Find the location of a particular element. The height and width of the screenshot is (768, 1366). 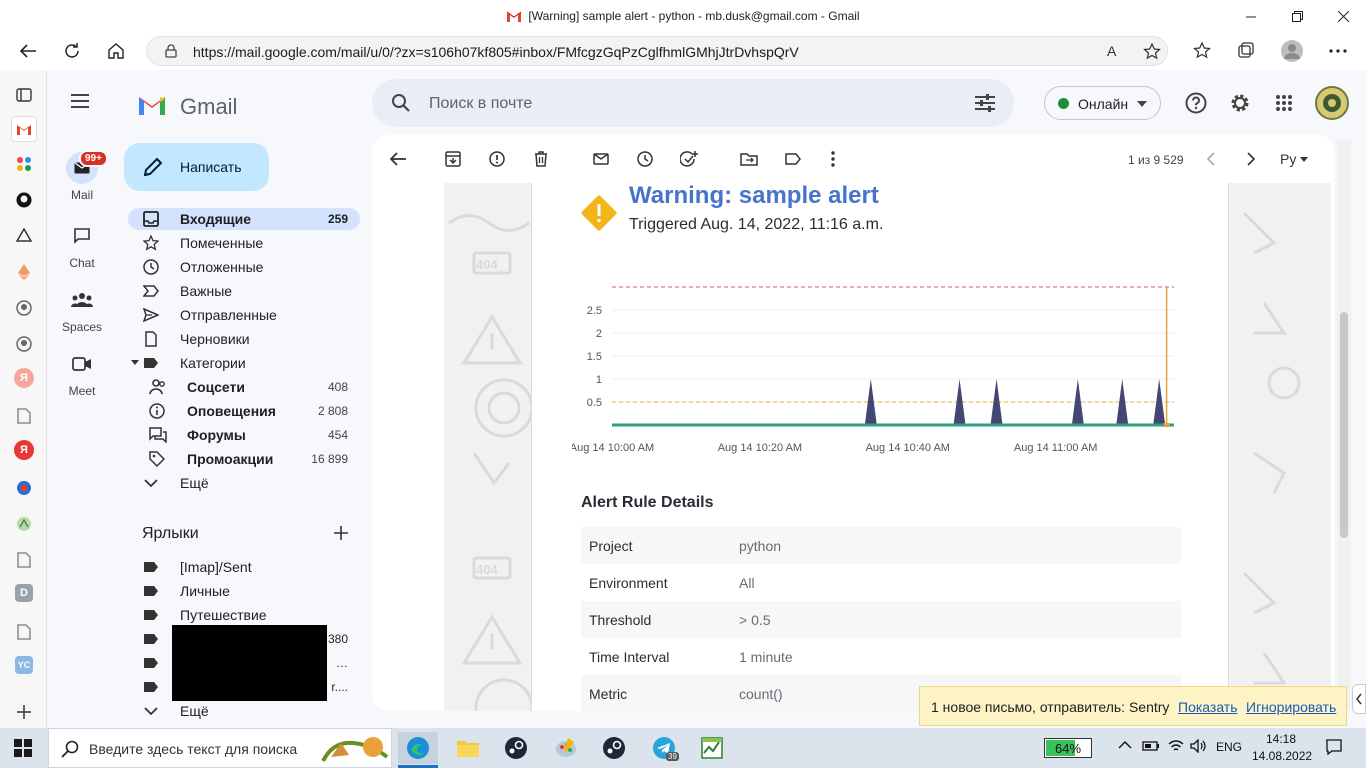

gmail-icon is located at coordinates (24, 129).